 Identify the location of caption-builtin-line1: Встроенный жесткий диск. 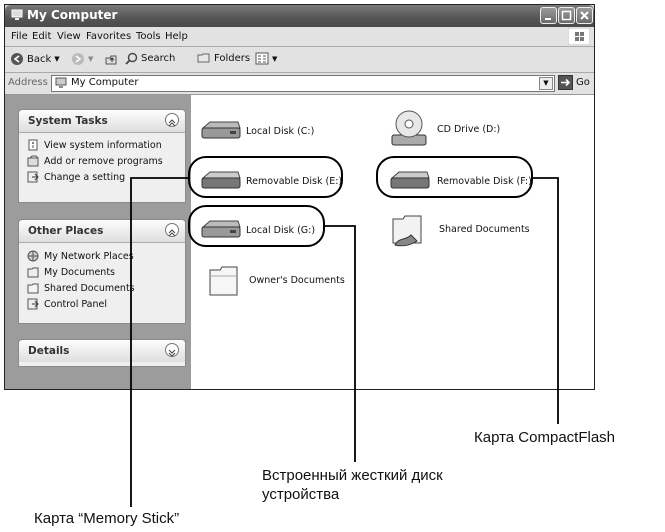
(352, 475).